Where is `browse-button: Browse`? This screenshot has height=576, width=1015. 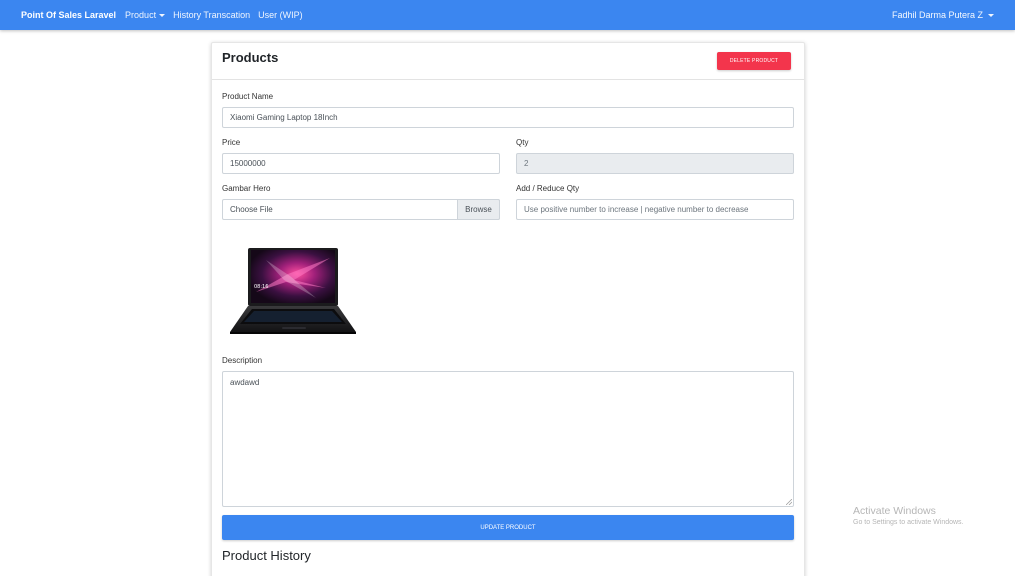
browse-button: Browse is located at coordinates (478, 209).